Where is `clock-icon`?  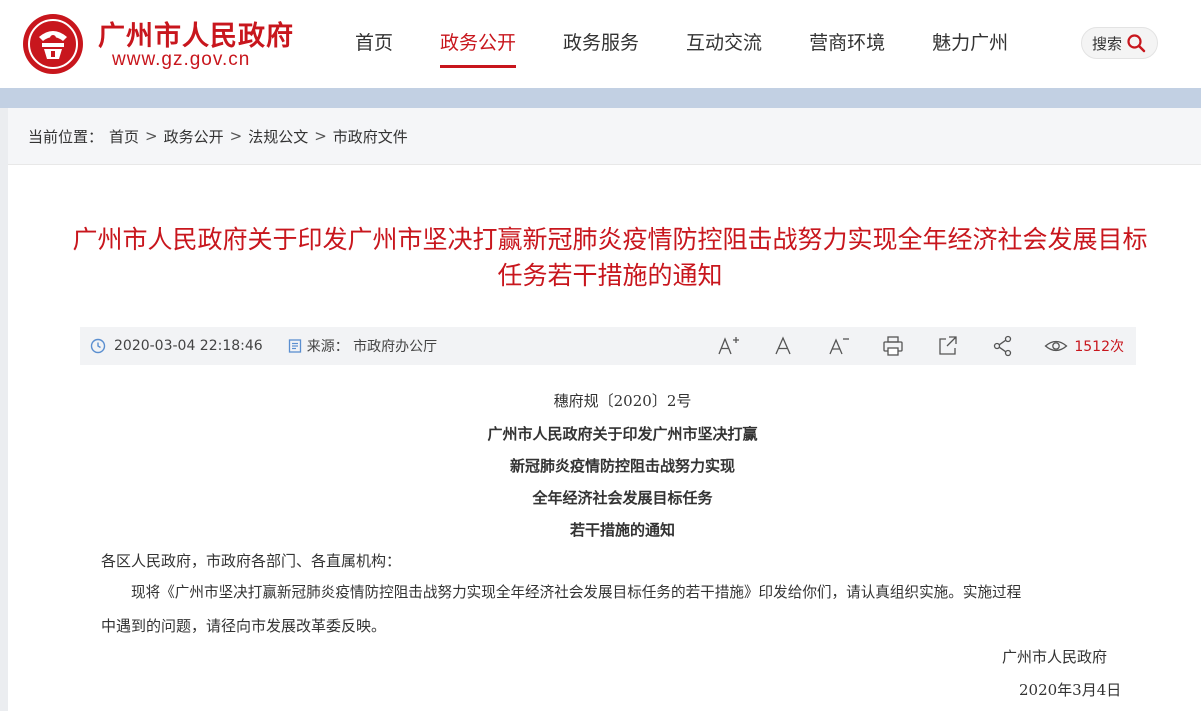
clock-icon is located at coordinates (98, 346).